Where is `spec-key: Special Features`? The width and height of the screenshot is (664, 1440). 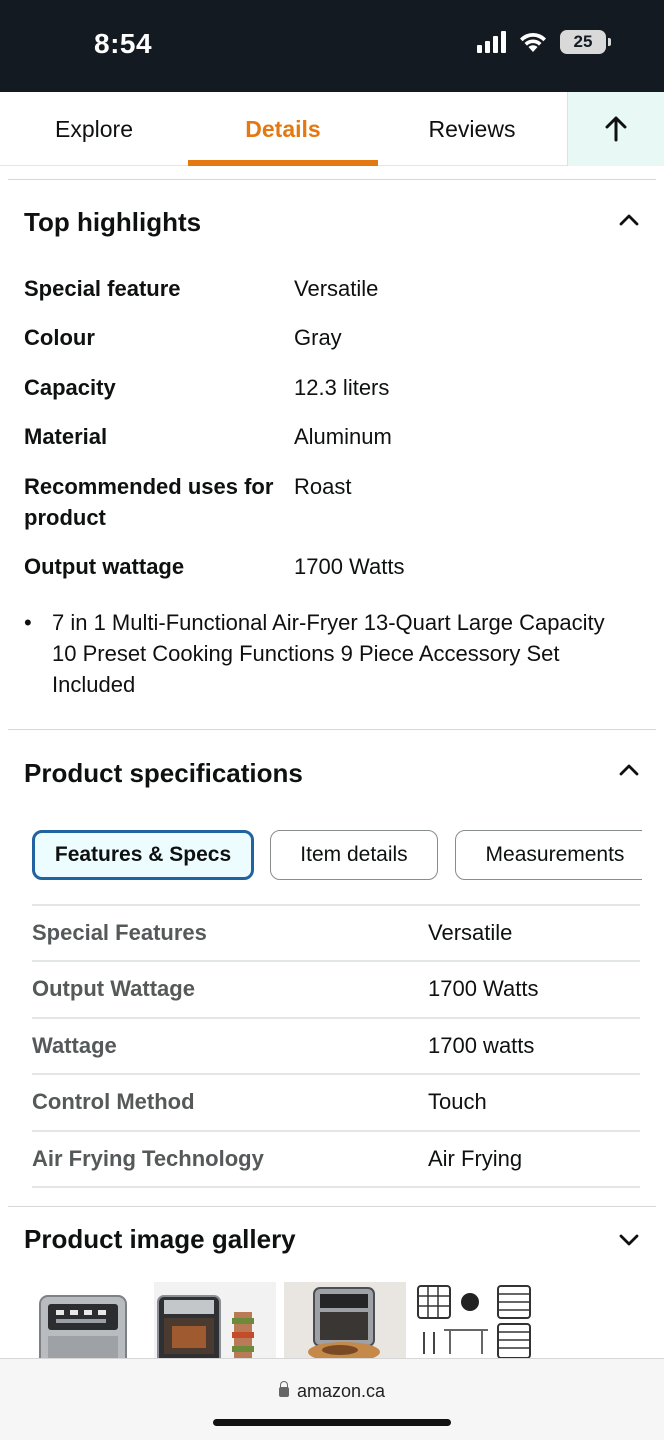
spec-key: Special Features is located at coordinates (119, 932).